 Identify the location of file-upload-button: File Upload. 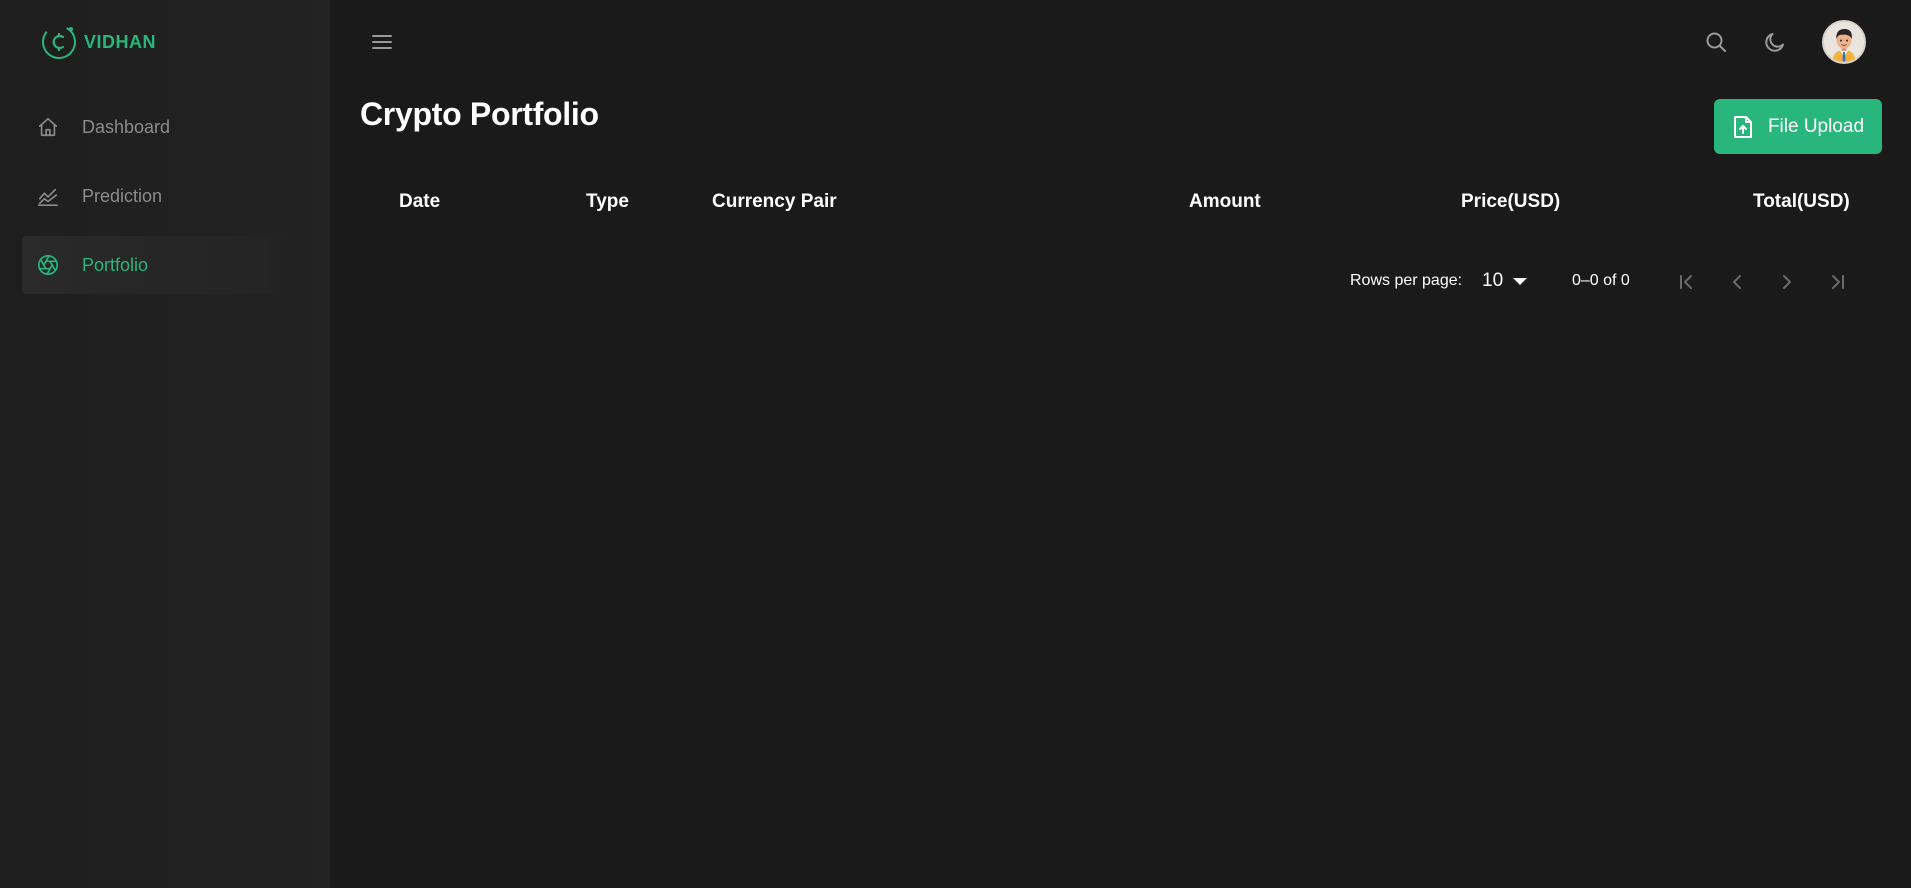
(1798, 126).